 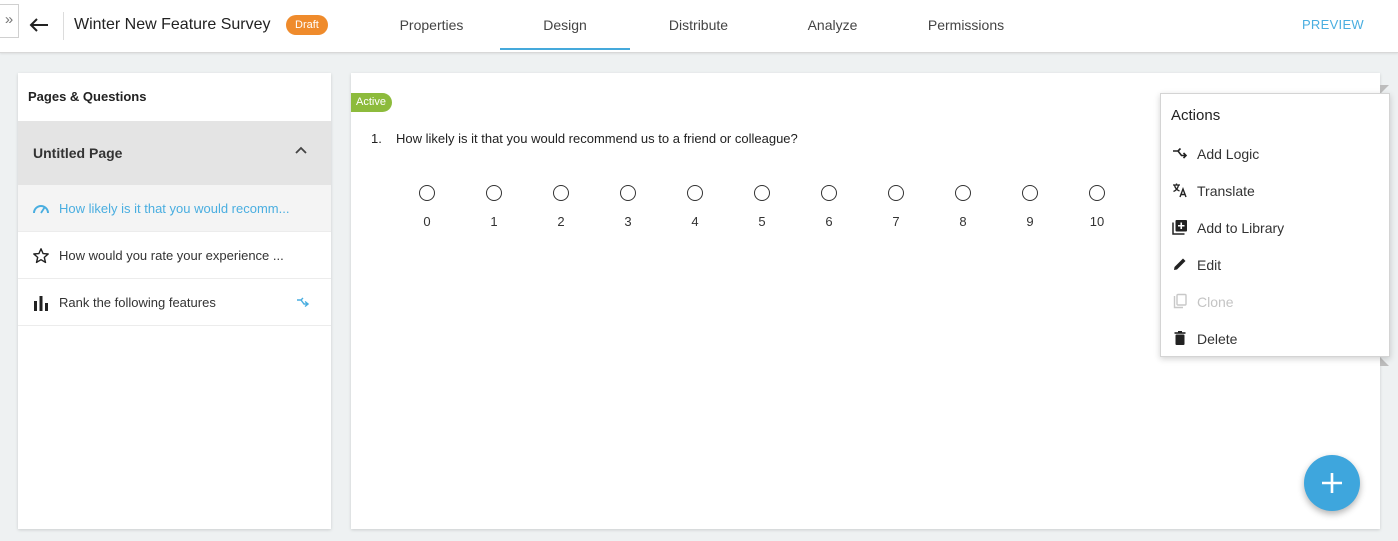 What do you see at coordinates (896, 221) in the screenshot?
I see `scale-label: 7` at bounding box center [896, 221].